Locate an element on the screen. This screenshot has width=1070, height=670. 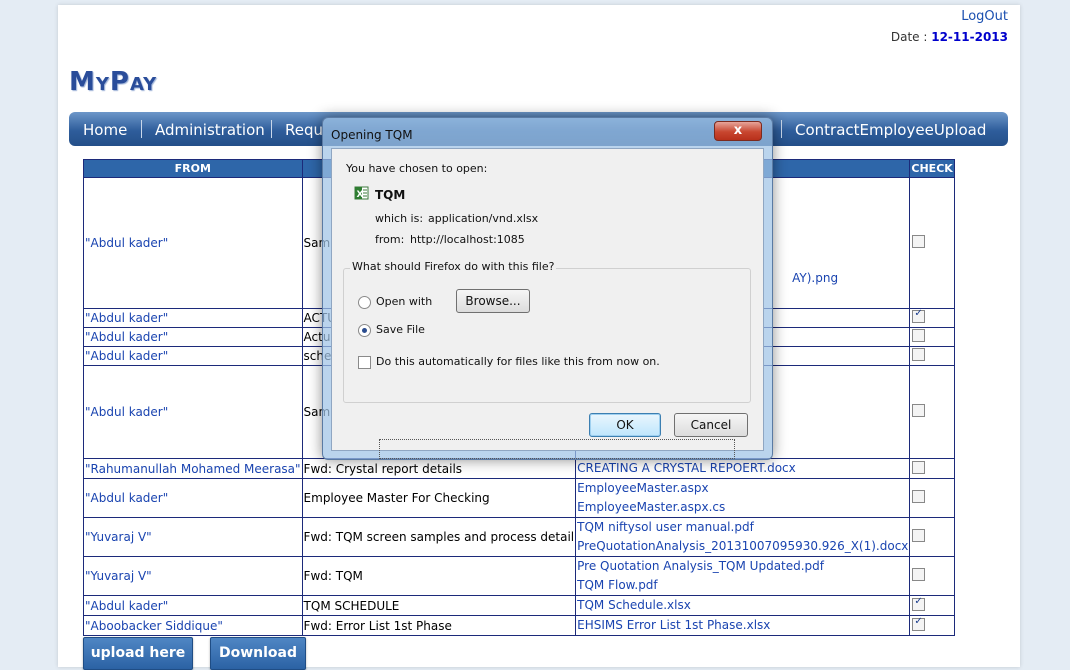
save-file-radio is located at coordinates (364, 330).